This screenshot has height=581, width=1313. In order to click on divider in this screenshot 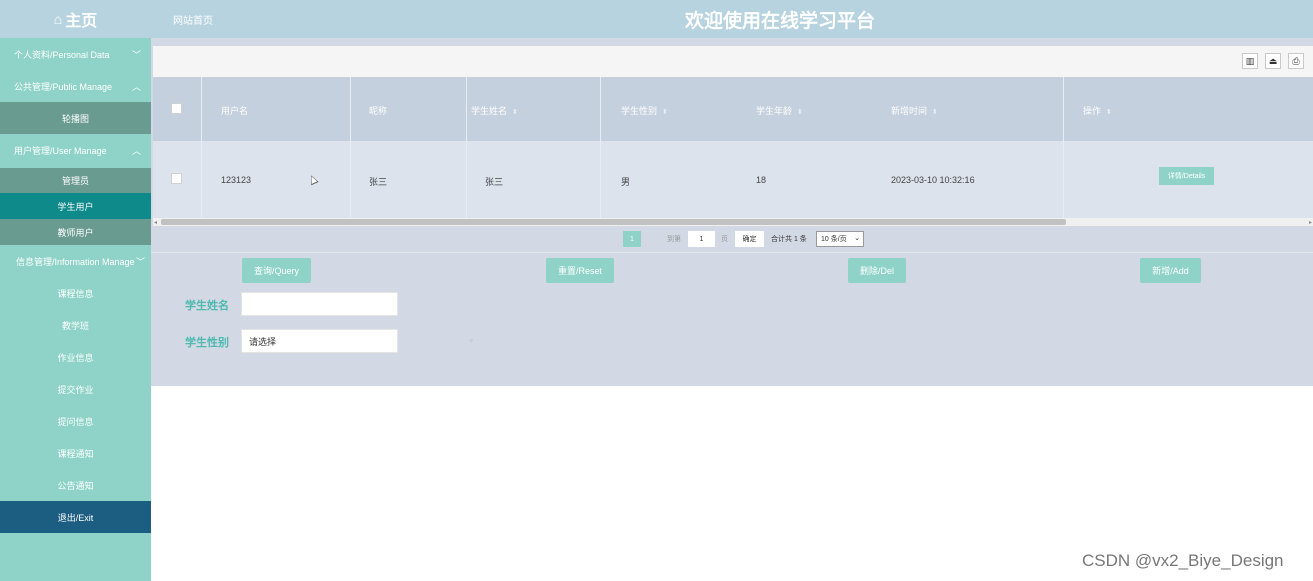, I will do `click(732, 252)`.